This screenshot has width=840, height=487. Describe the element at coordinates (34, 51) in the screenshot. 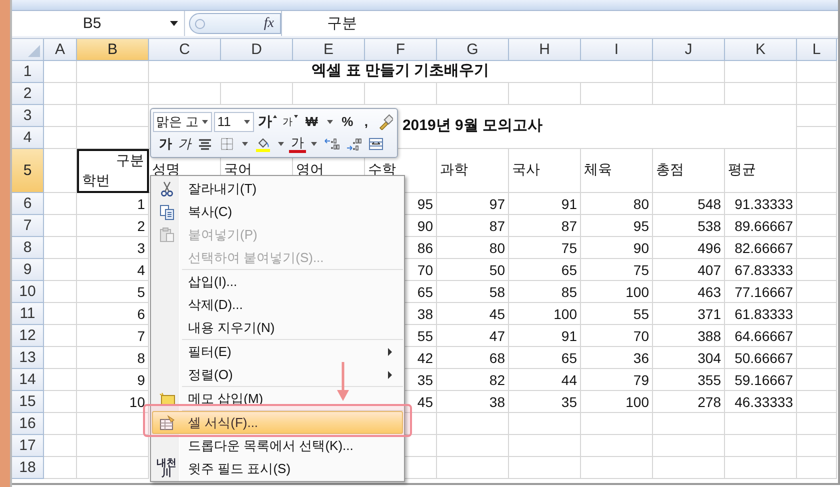

I see `select-all-icon` at that location.